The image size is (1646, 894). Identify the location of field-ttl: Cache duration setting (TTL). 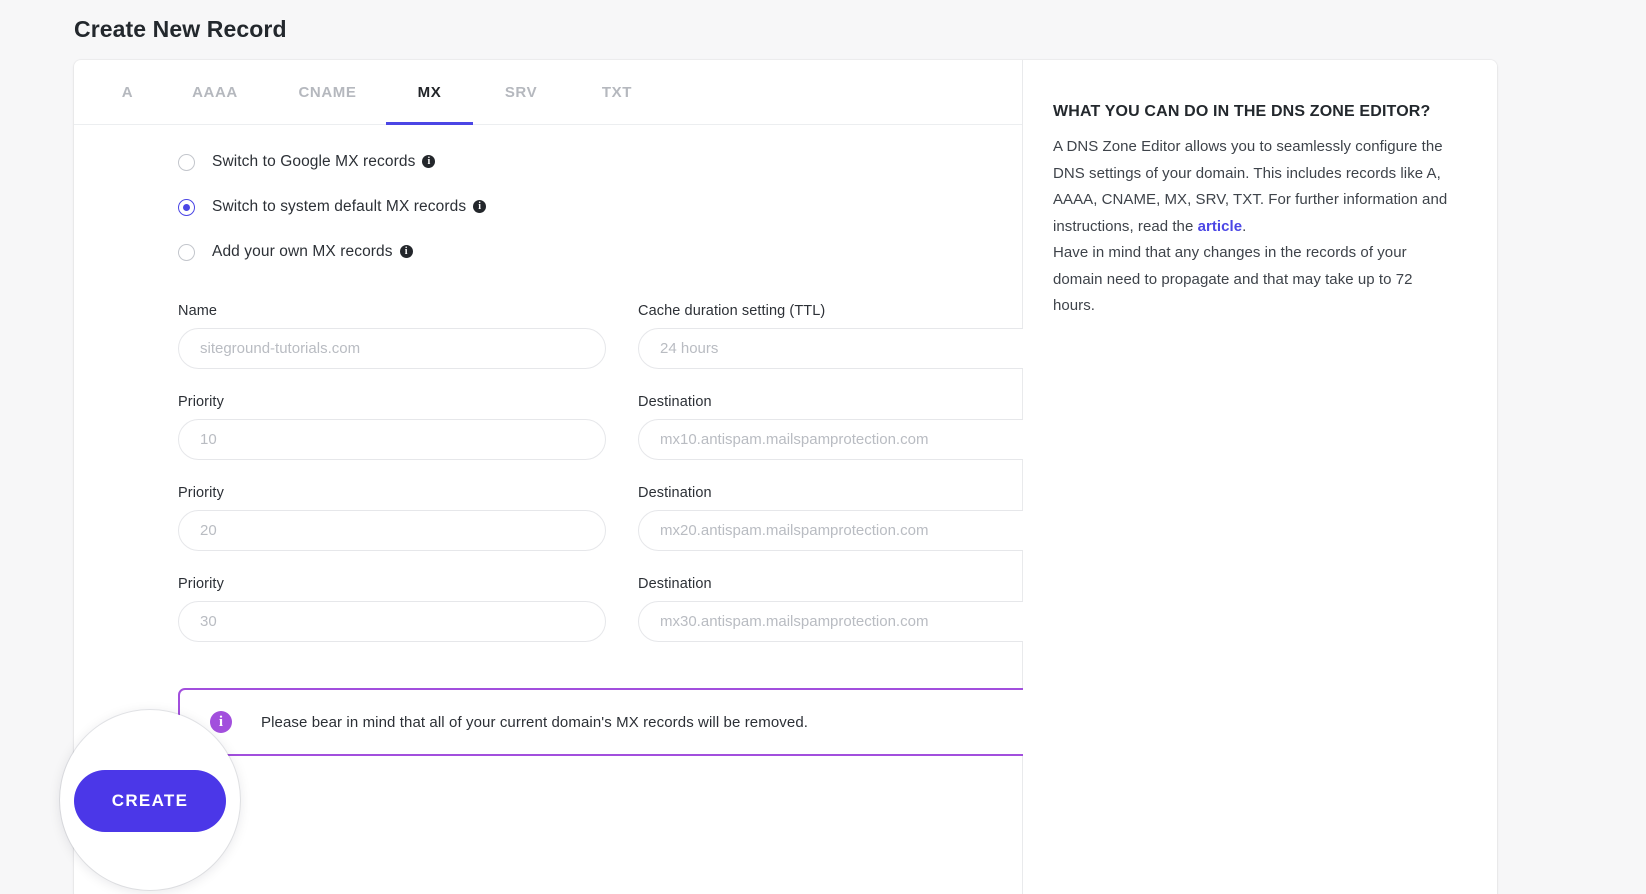
(851, 336).